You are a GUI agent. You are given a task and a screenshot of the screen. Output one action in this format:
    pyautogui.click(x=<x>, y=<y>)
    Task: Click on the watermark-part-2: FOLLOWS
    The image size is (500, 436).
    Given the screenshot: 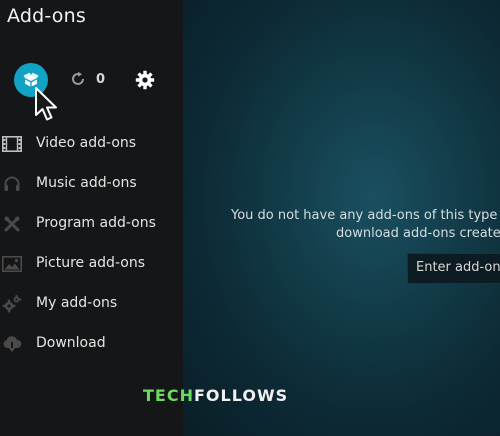 What is the action you would take?
    pyautogui.click(x=241, y=395)
    